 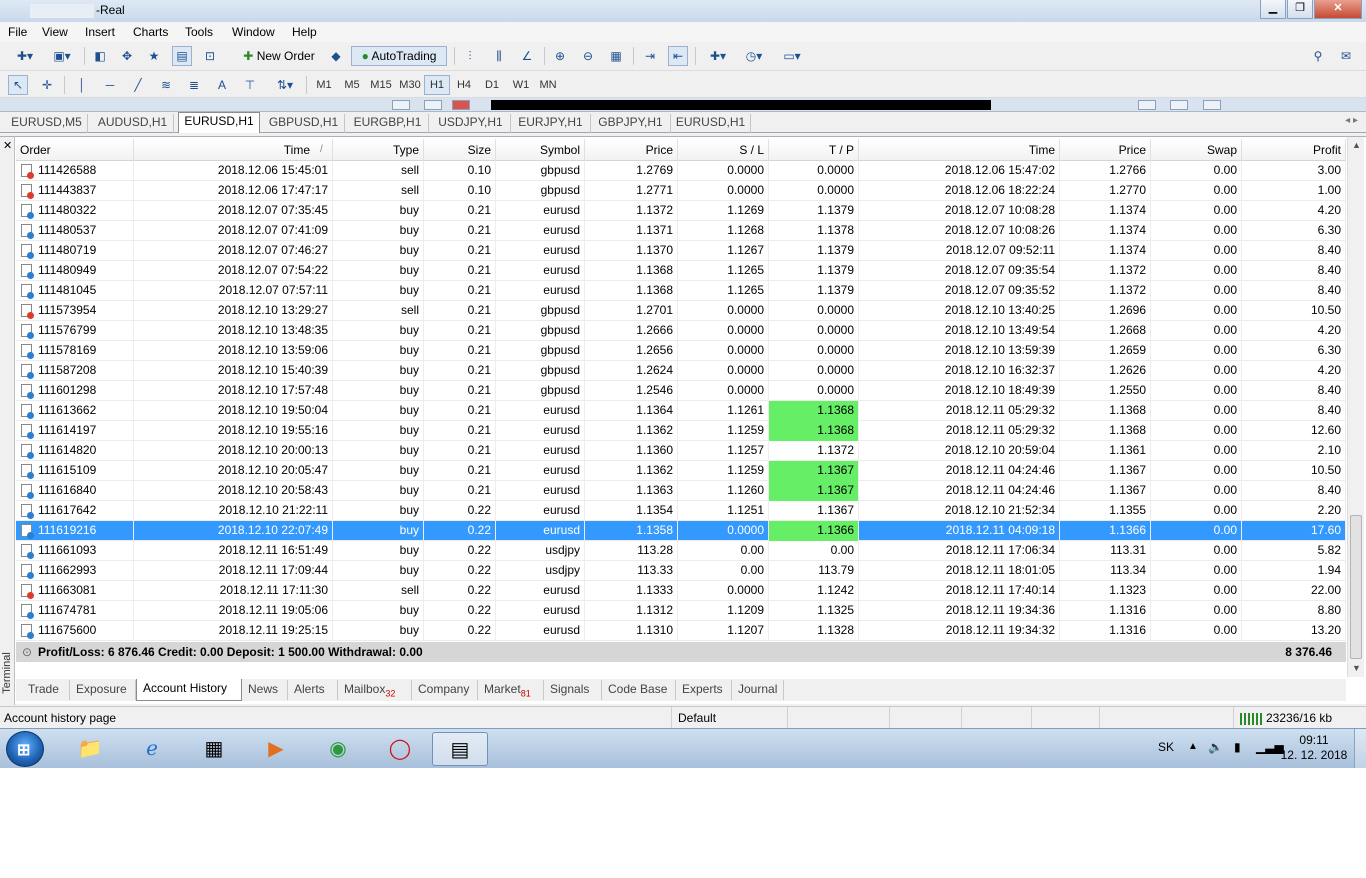 What do you see at coordinates (222, 85) in the screenshot?
I see `text-icon: A` at bounding box center [222, 85].